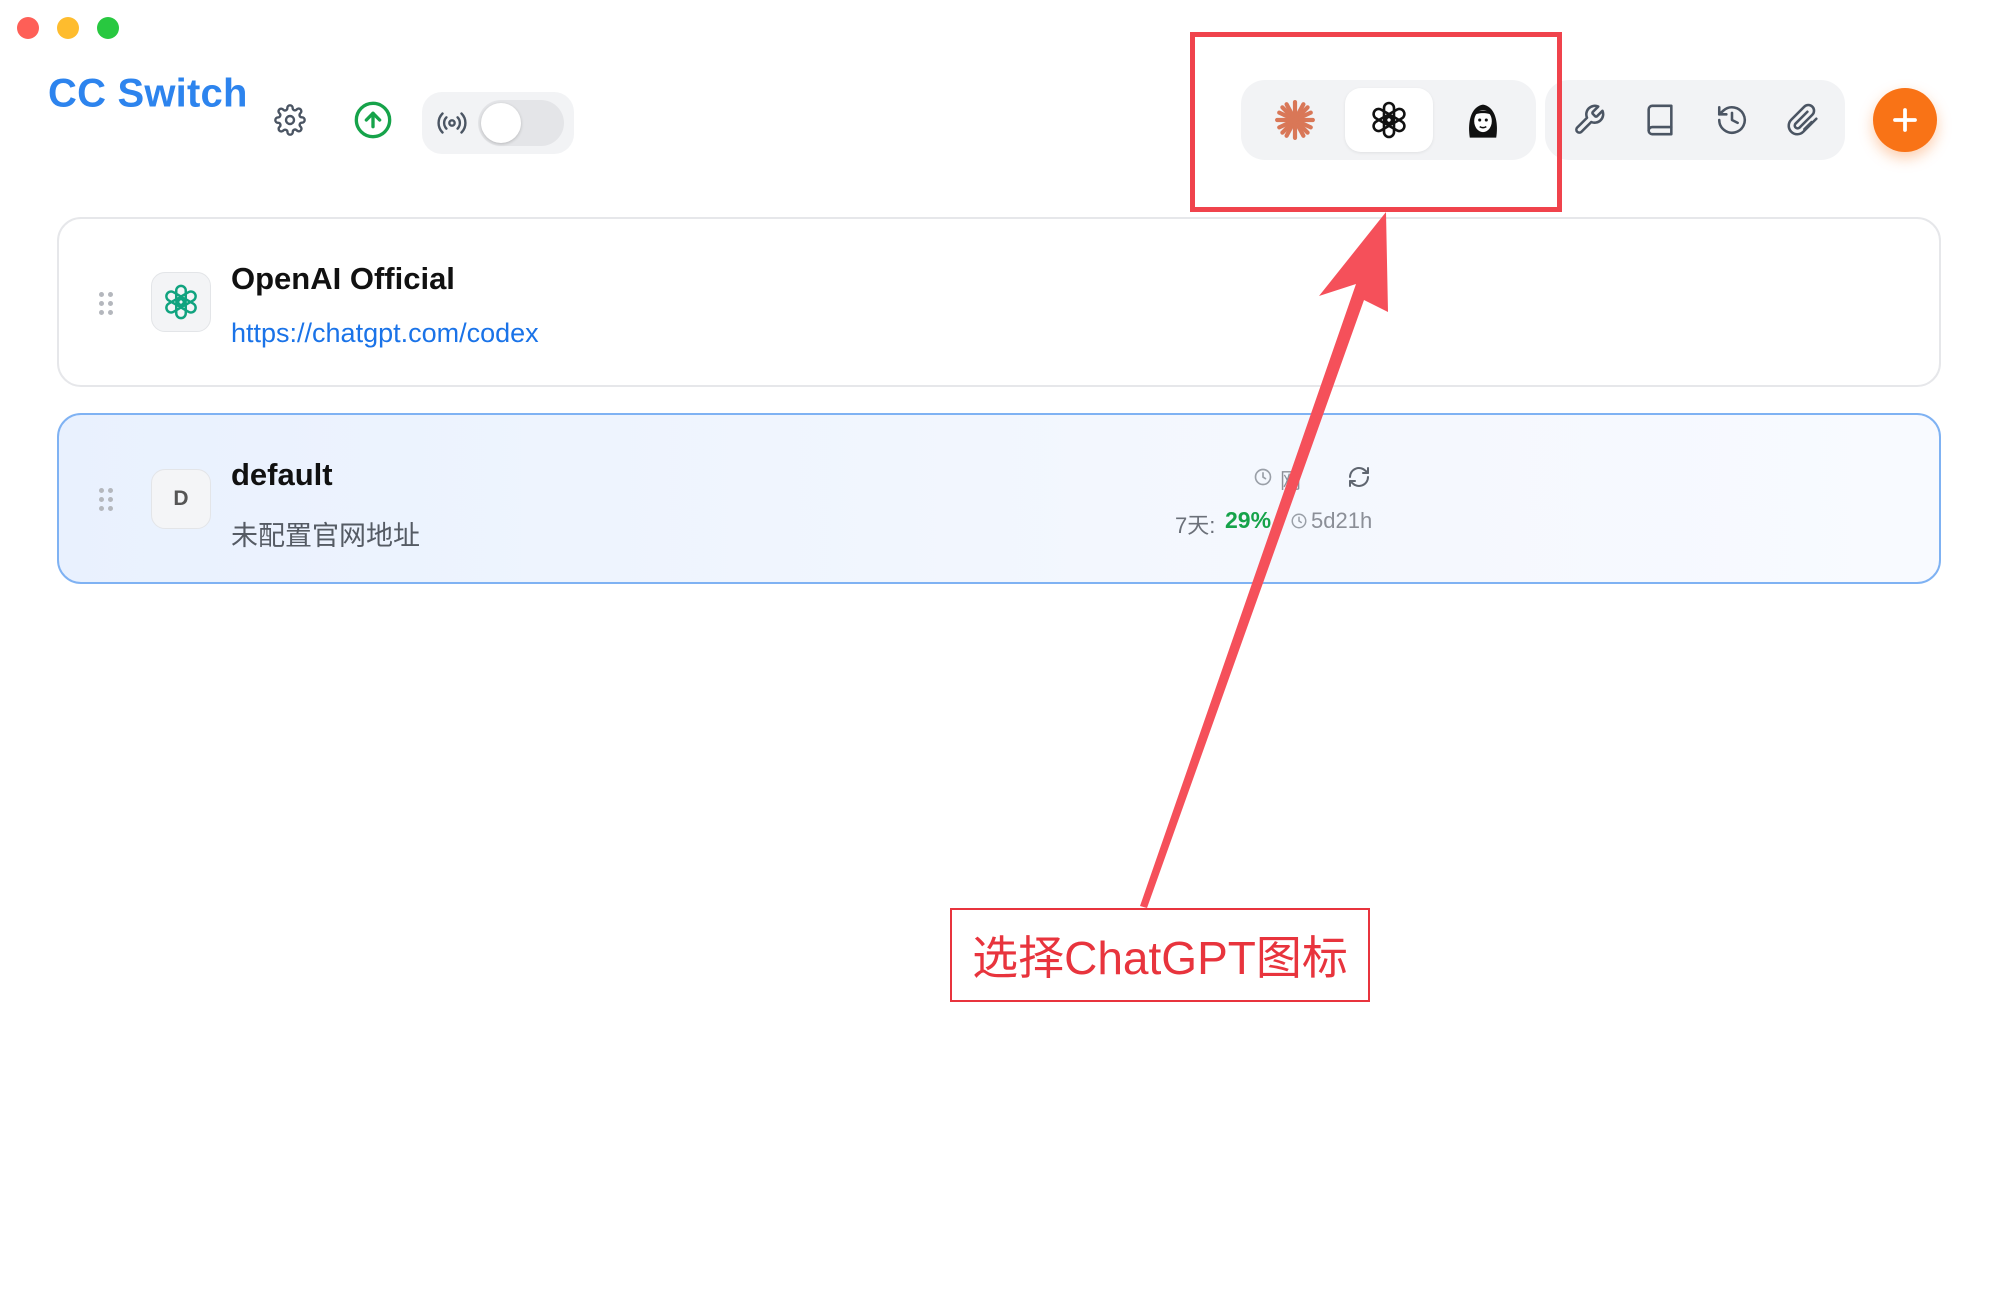 The image size is (2000, 1302). What do you see at coordinates (1264, 560) in the screenshot?
I see `annotation-arrow` at bounding box center [1264, 560].